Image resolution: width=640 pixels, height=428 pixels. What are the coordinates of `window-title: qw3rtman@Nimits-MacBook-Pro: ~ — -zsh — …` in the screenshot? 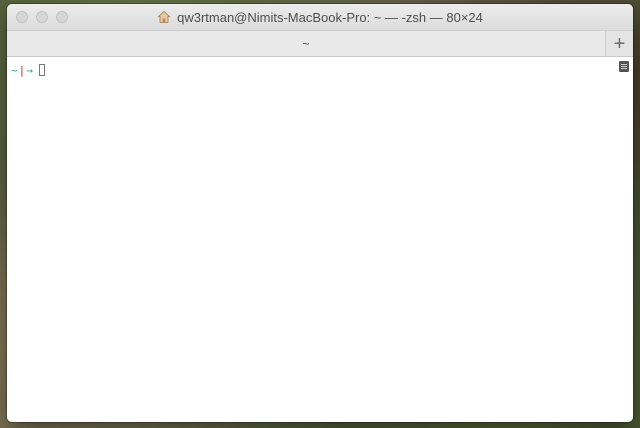 It's located at (330, 17).